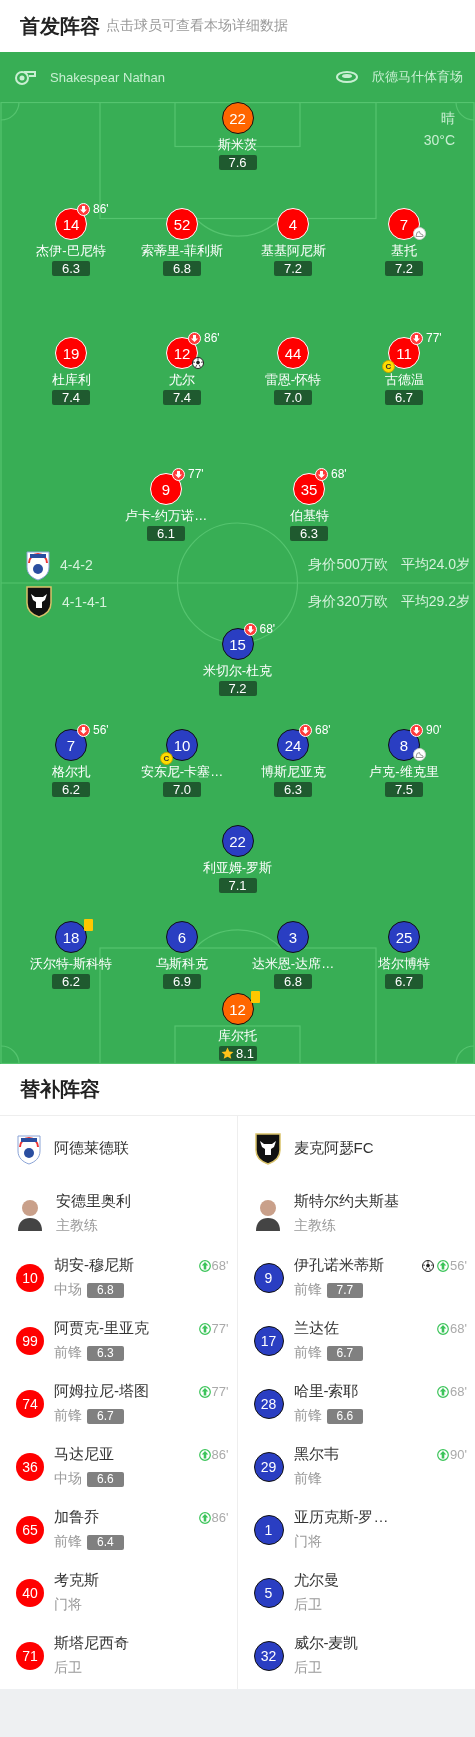 Image resolution: width=475 pixels, height=1737 pixels. What do you see at coordinates (293, 937) in the screenshot?
I see `player-number-badge: 3` at bounding box center [293, 937].